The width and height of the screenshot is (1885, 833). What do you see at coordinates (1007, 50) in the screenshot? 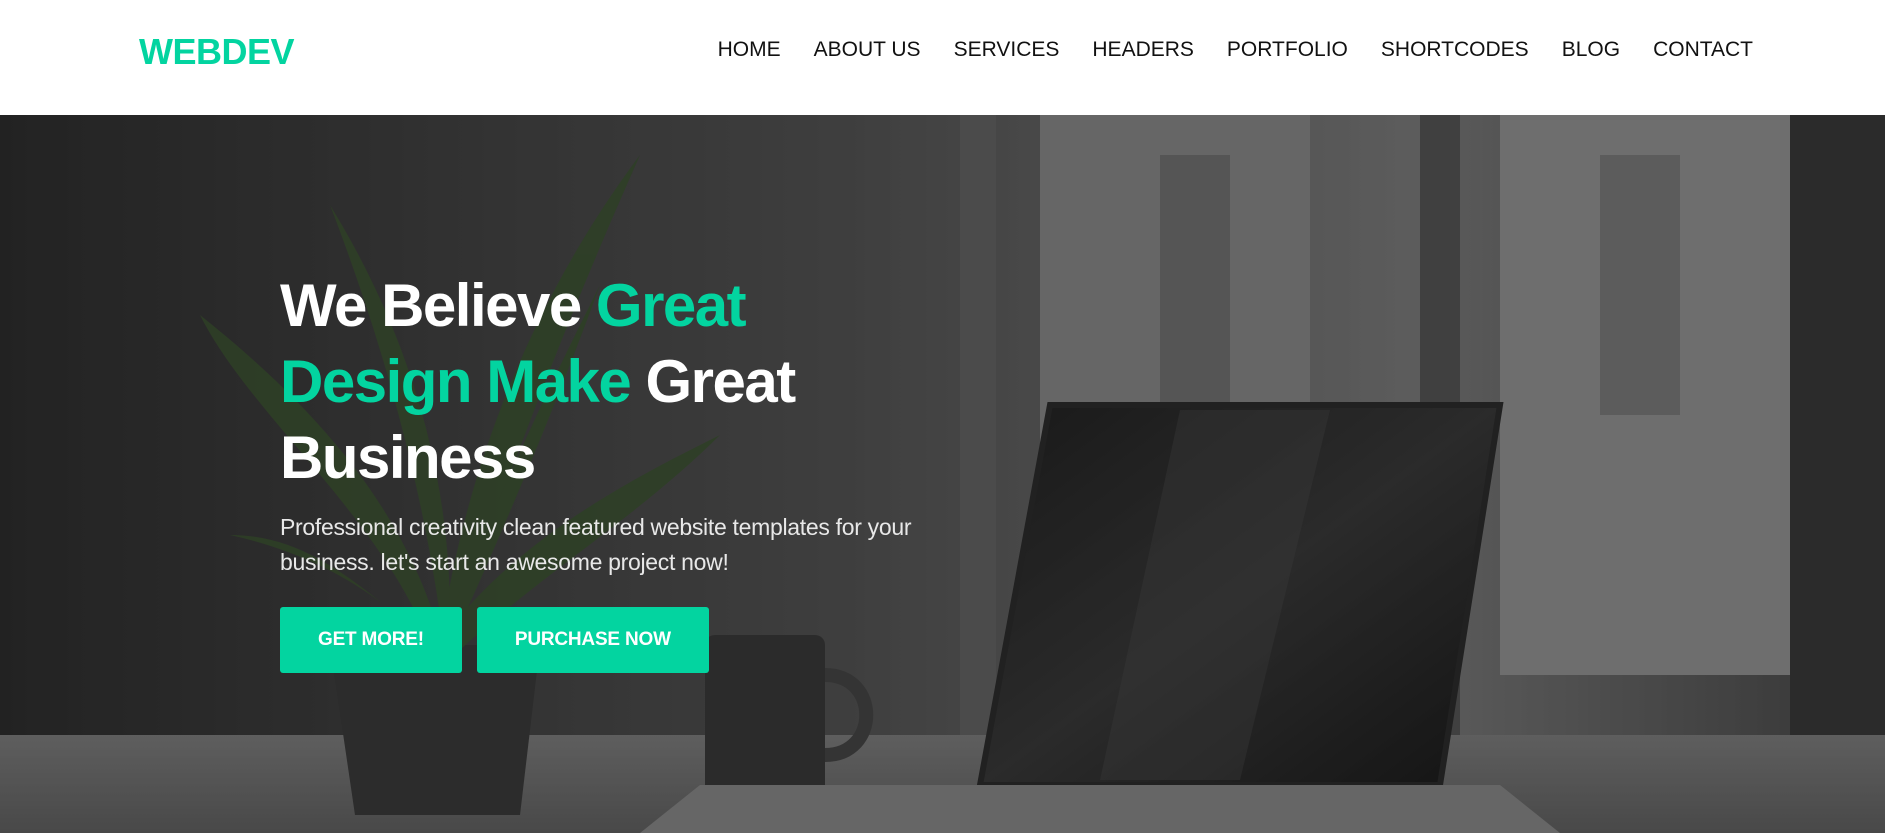
I see `nav-item-services: SERVICES` at bounding box center [1007, 50].